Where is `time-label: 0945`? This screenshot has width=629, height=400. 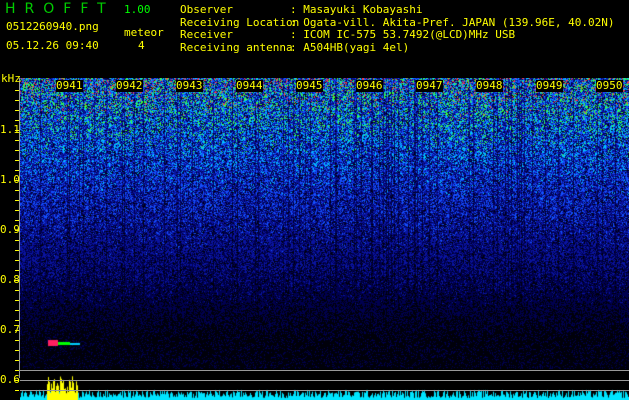 time-label: 0945 is located at coordinates (309, 85).